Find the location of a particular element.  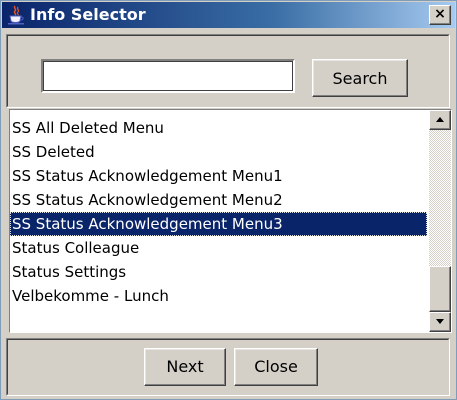

scroll-down-button is located at coordinates (440, 322).